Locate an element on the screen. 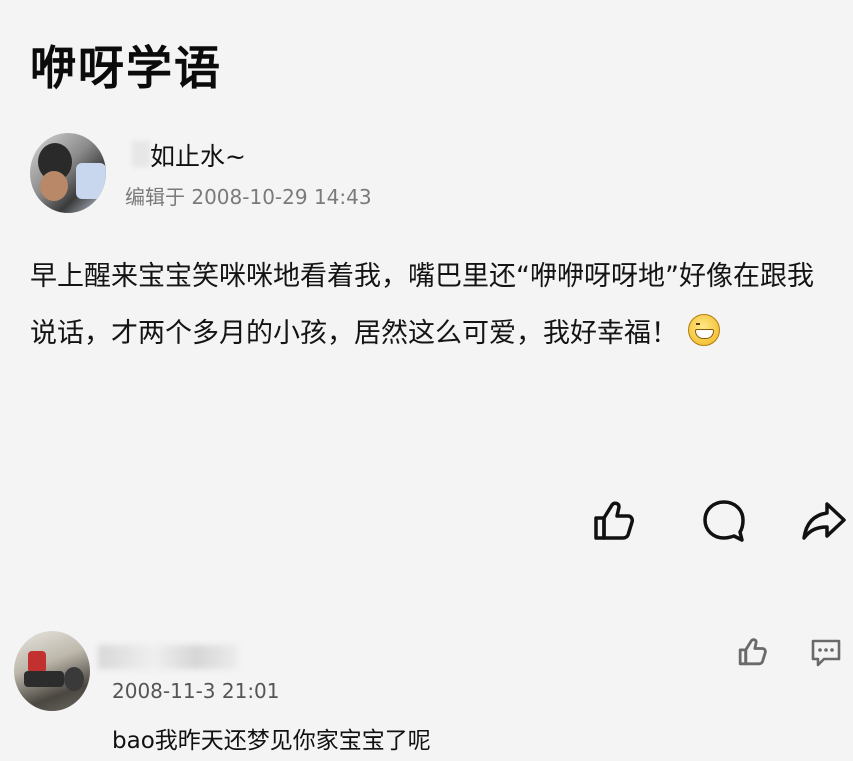 Image resolution: width=853 pixels, height=761 pixels. like-button is located at coordinates (613, 521).